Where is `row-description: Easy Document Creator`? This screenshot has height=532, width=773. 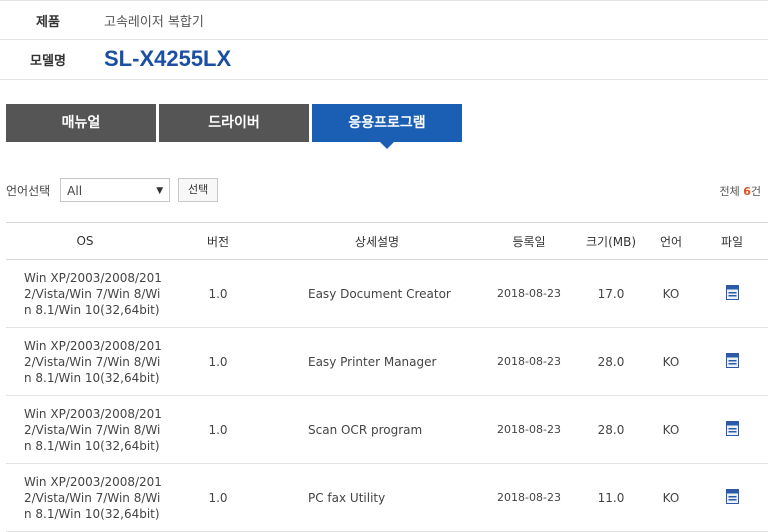
row-description: Easy Document Creator is located at coordinates (379, 293).